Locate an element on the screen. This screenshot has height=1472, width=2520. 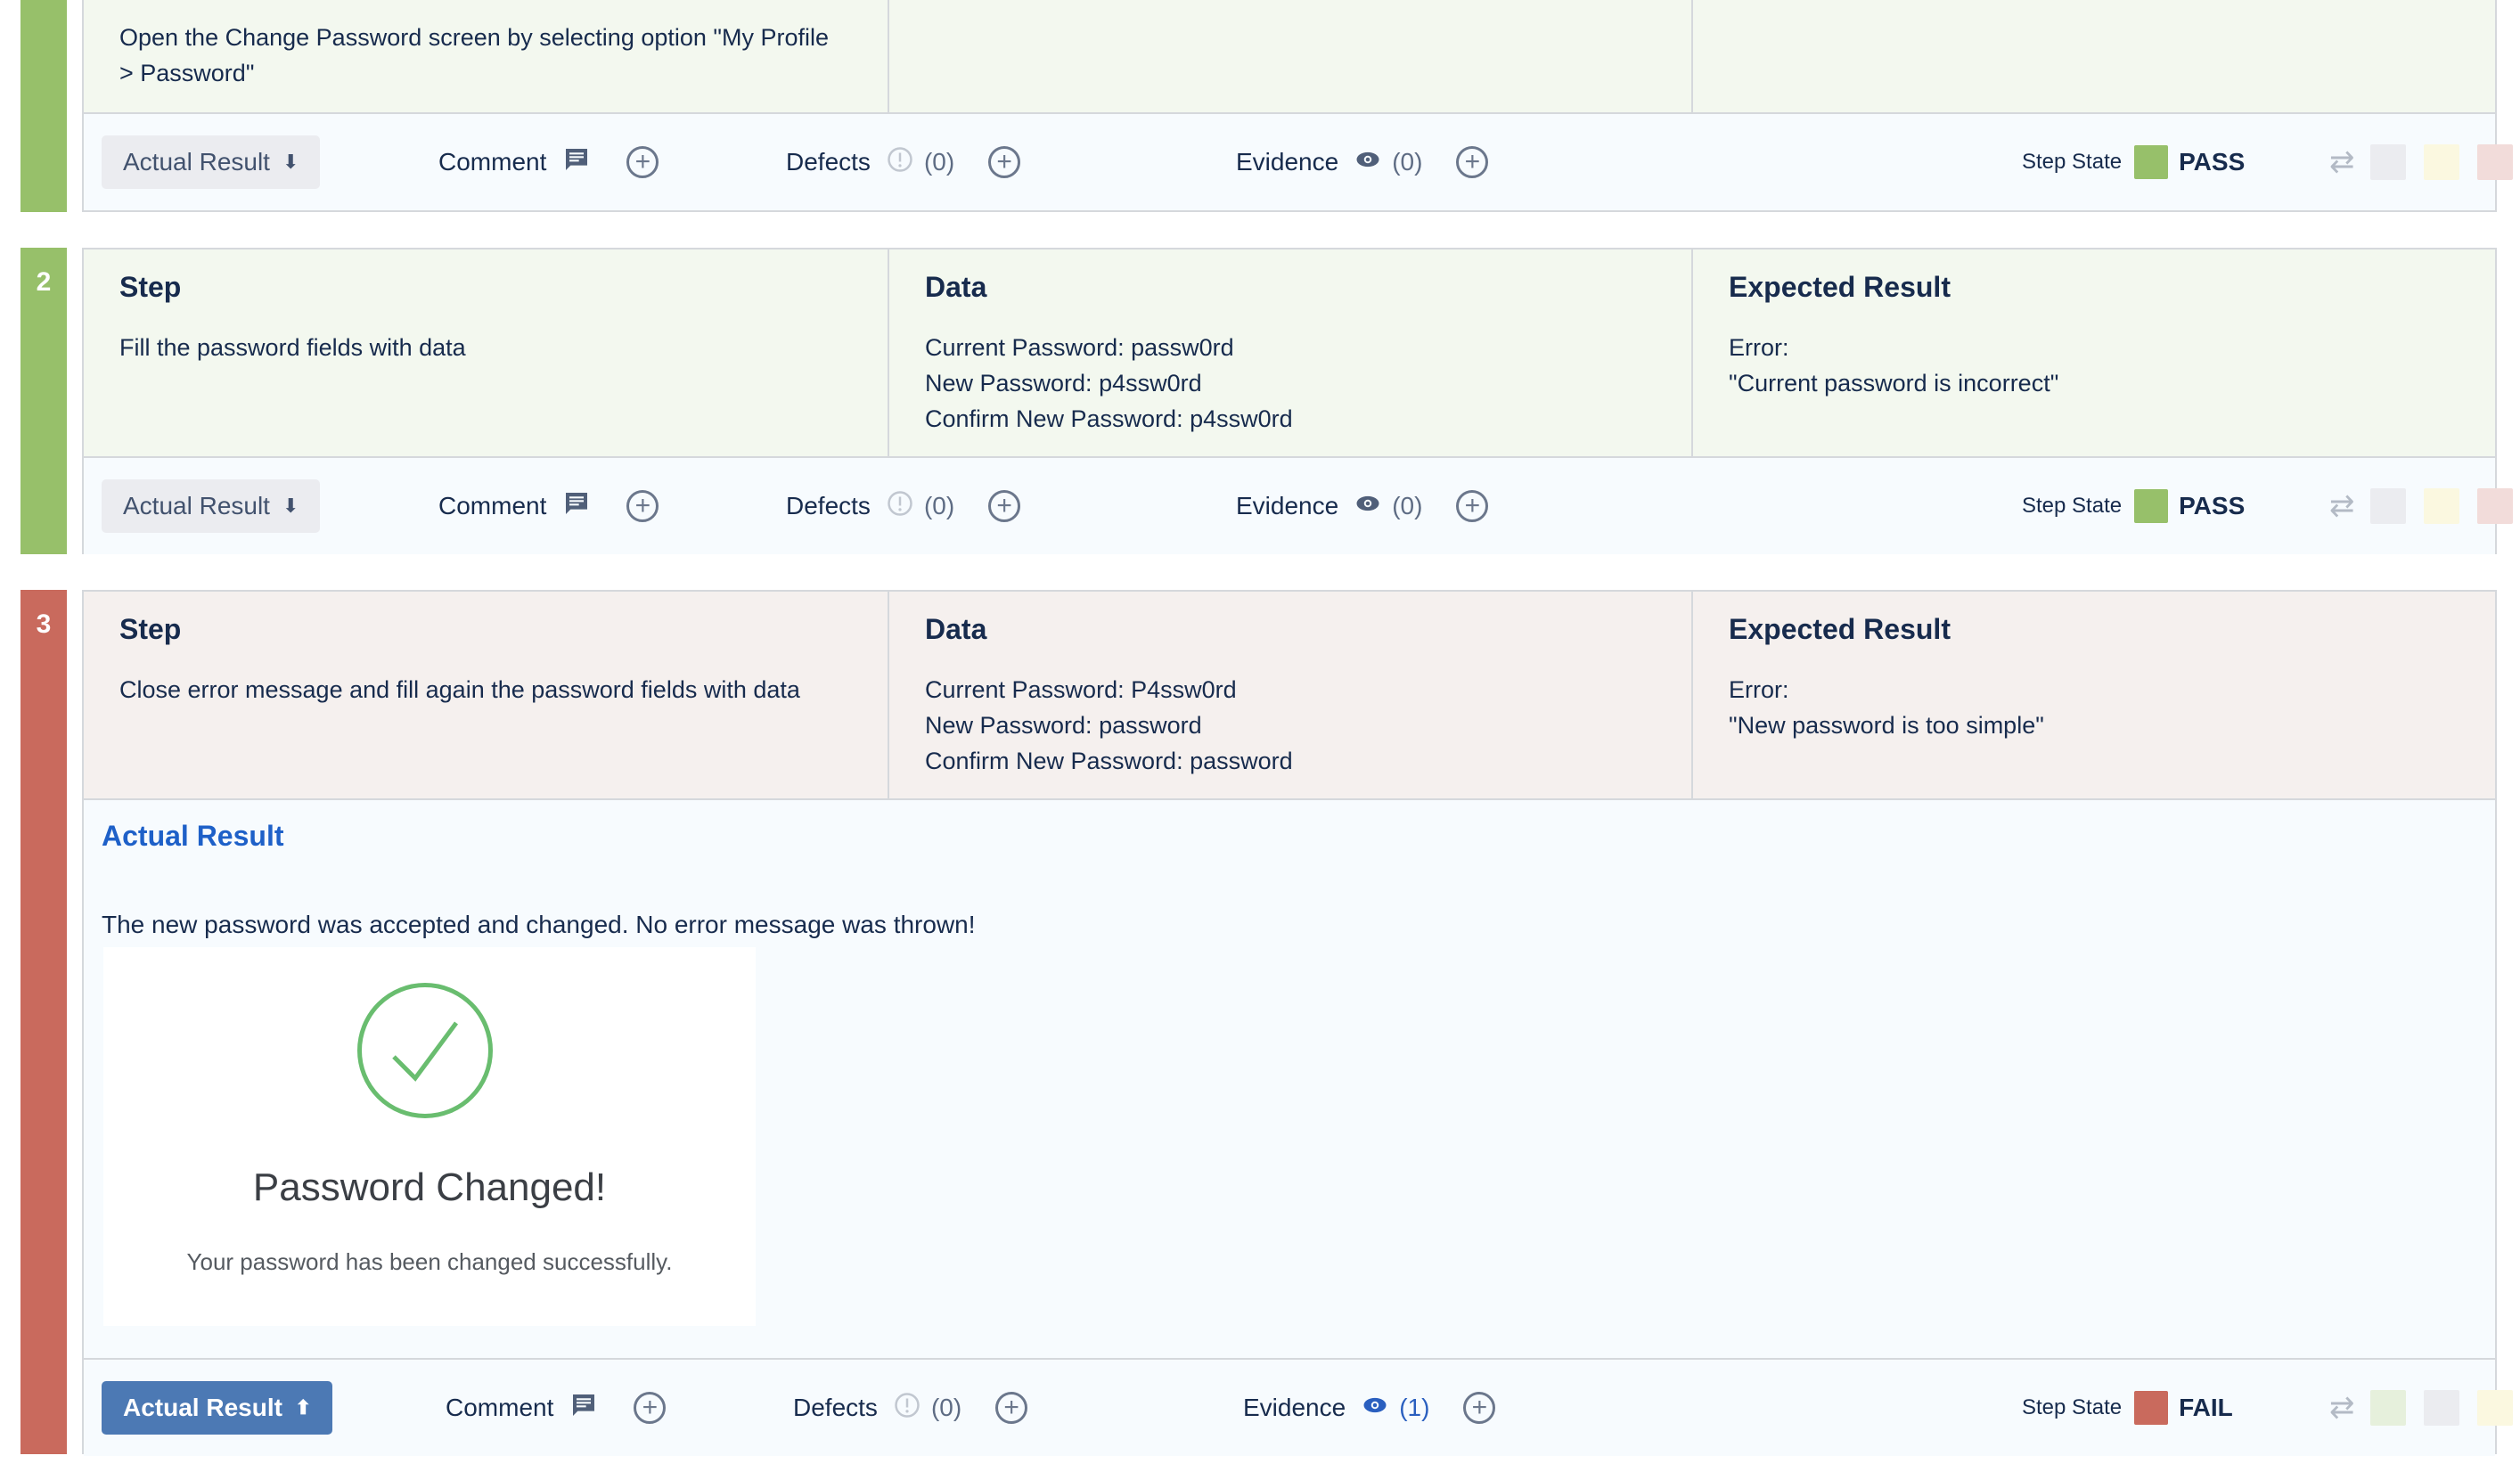
actual-result-toggle-button: Actual Result ⬆ is located at coordinates (217, 1408).